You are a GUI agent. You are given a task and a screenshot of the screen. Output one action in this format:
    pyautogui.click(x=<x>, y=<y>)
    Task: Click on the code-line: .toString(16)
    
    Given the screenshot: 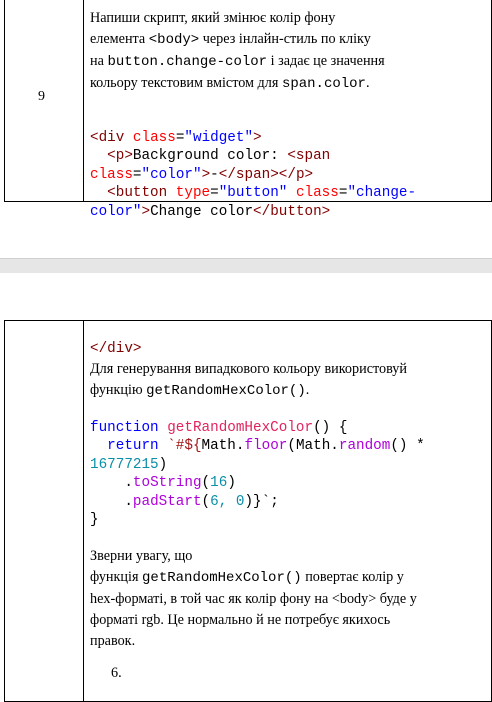 What is the action you would take?
    pyautogui.click(x=163, y=483)
    